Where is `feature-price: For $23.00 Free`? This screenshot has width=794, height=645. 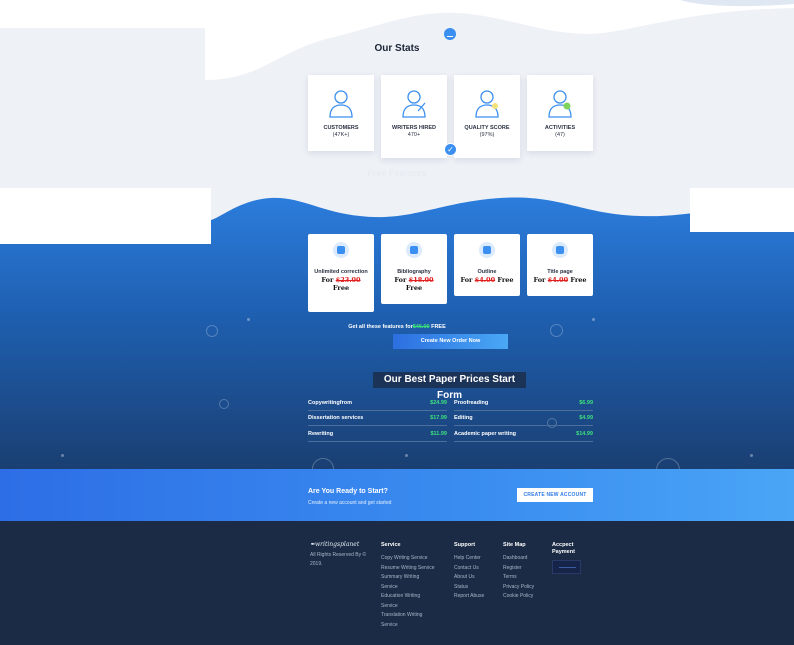 feature-price: For $23.00 Free is located at coordinates (341, 284).